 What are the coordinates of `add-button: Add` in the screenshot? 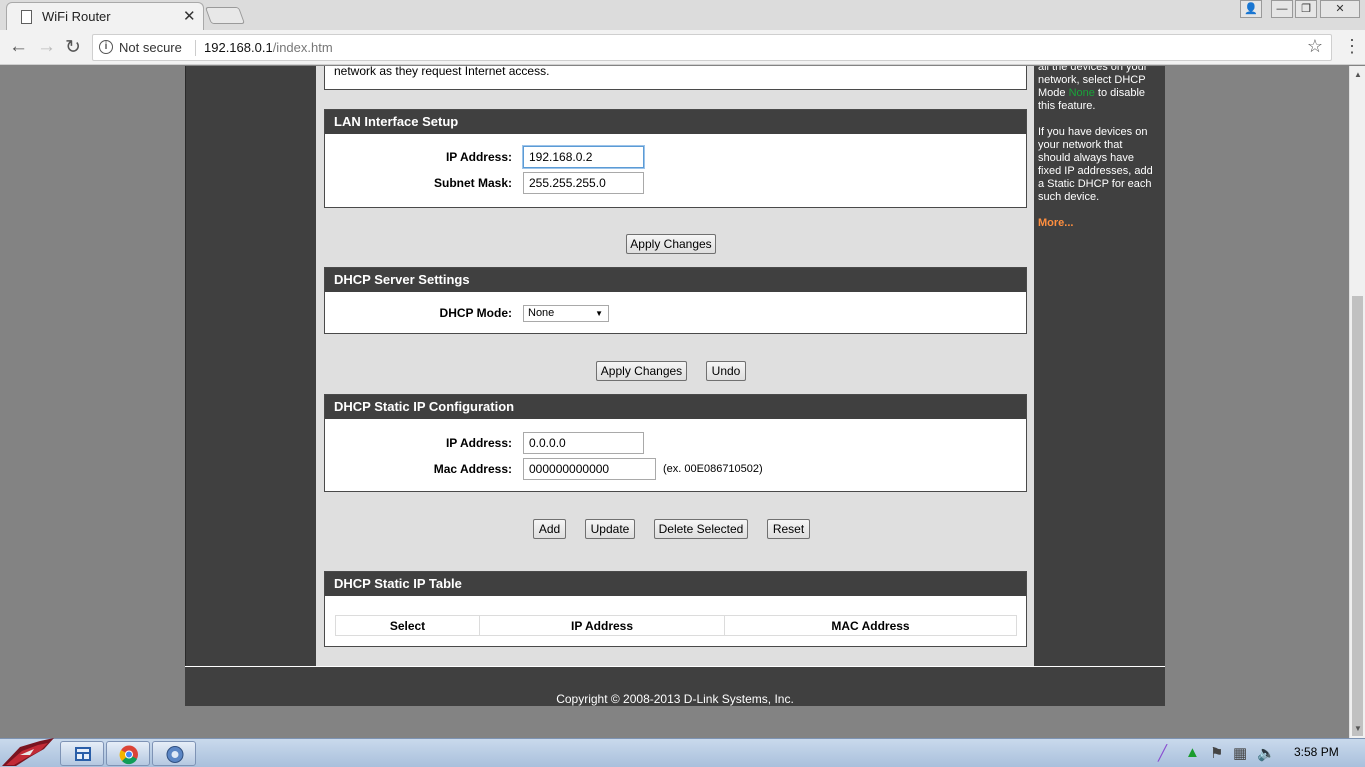 It's located at (549, 529).